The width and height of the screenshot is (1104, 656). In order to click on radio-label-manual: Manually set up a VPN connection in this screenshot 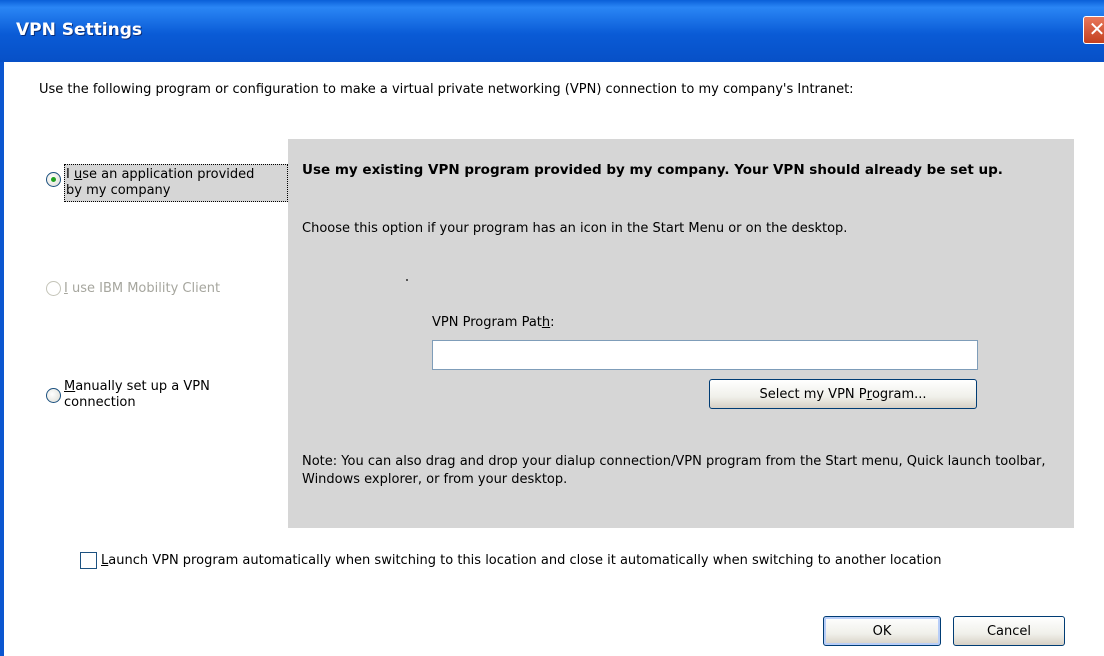, I will do `click(137, 395)`.